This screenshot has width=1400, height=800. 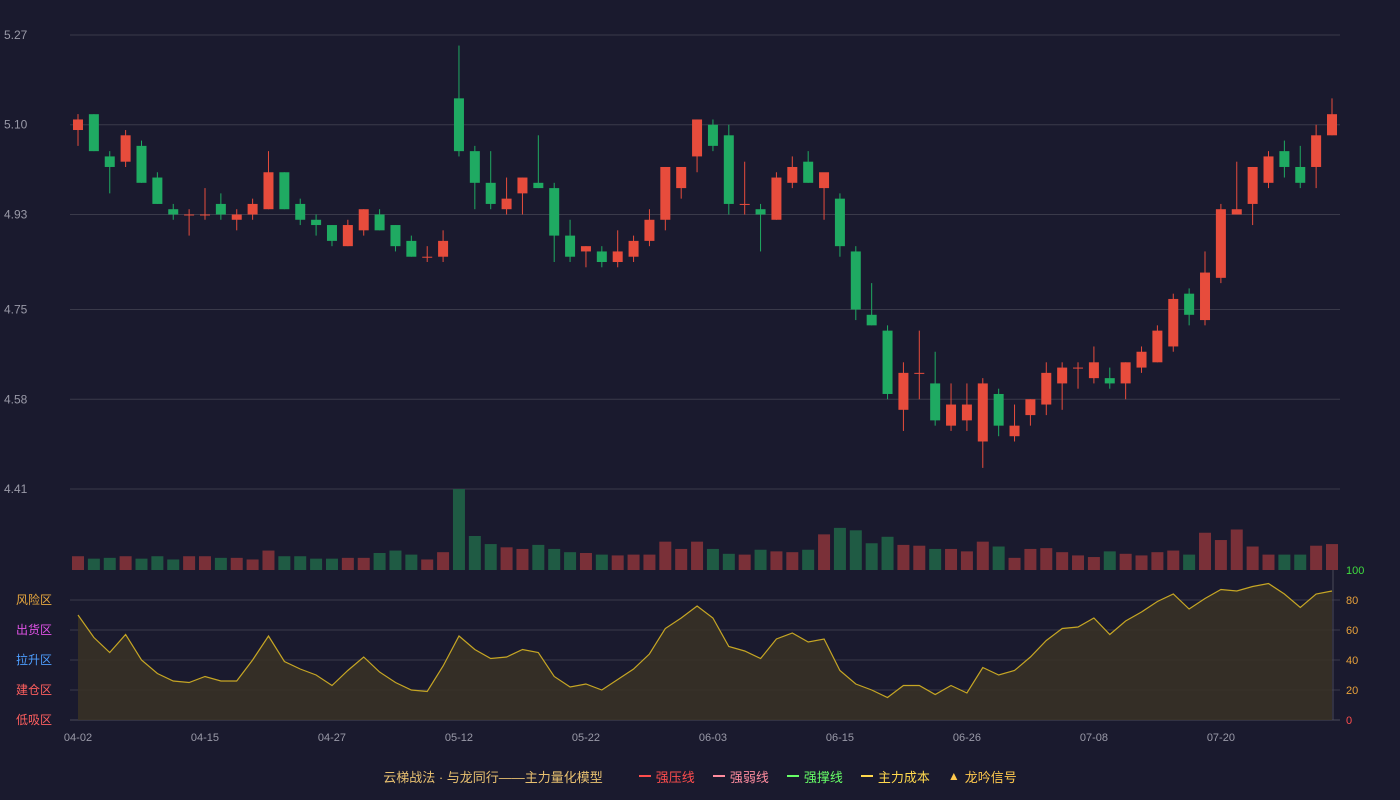 I want to click on legend: 强压线 强弱线 强撑线 主力成本 ▲ 龙吟信号, so click(x=819, y=776).